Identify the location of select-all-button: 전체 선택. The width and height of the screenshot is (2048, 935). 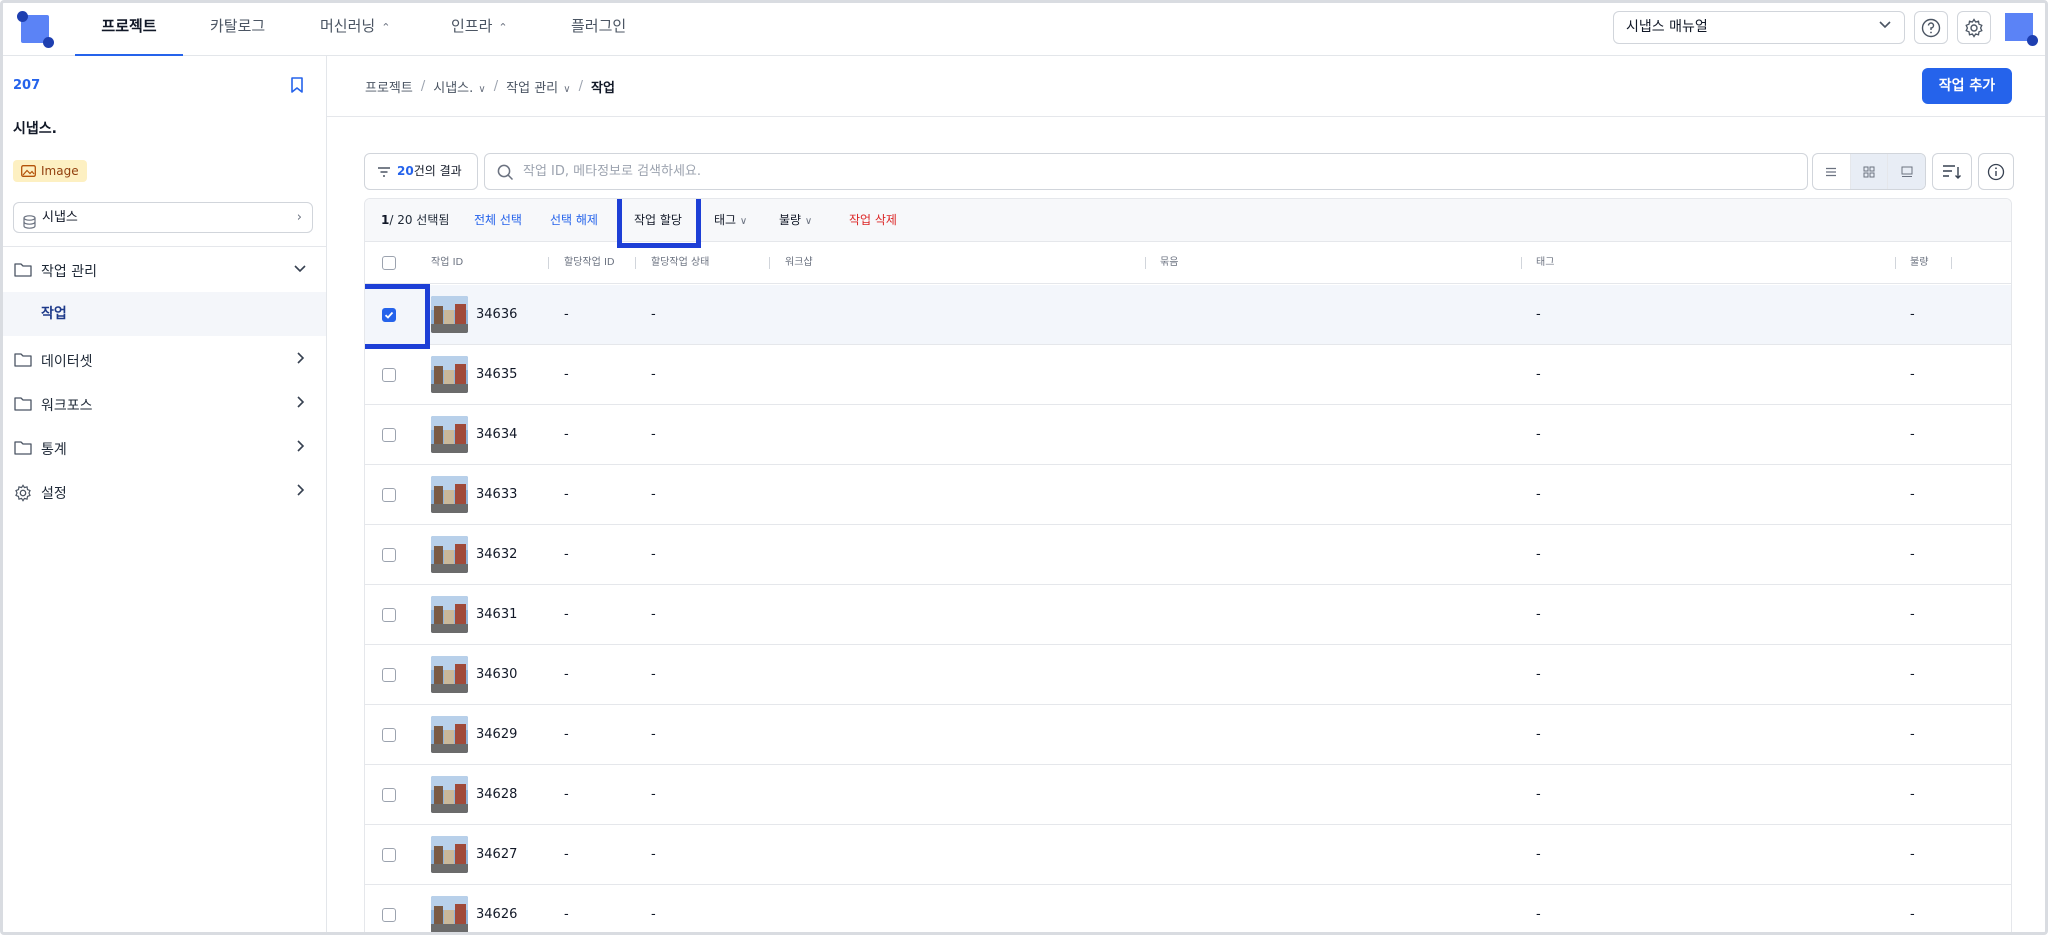
(498, 220).